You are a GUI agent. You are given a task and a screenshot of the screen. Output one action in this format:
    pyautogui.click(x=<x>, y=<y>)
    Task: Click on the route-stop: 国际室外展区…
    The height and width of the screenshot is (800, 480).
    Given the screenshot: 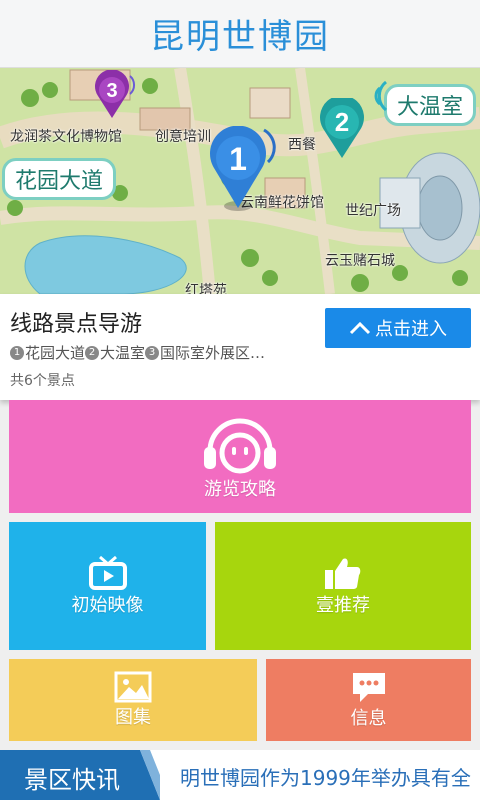 What is the action you would take?
    pyautogui.click(x=213, y=353)
    